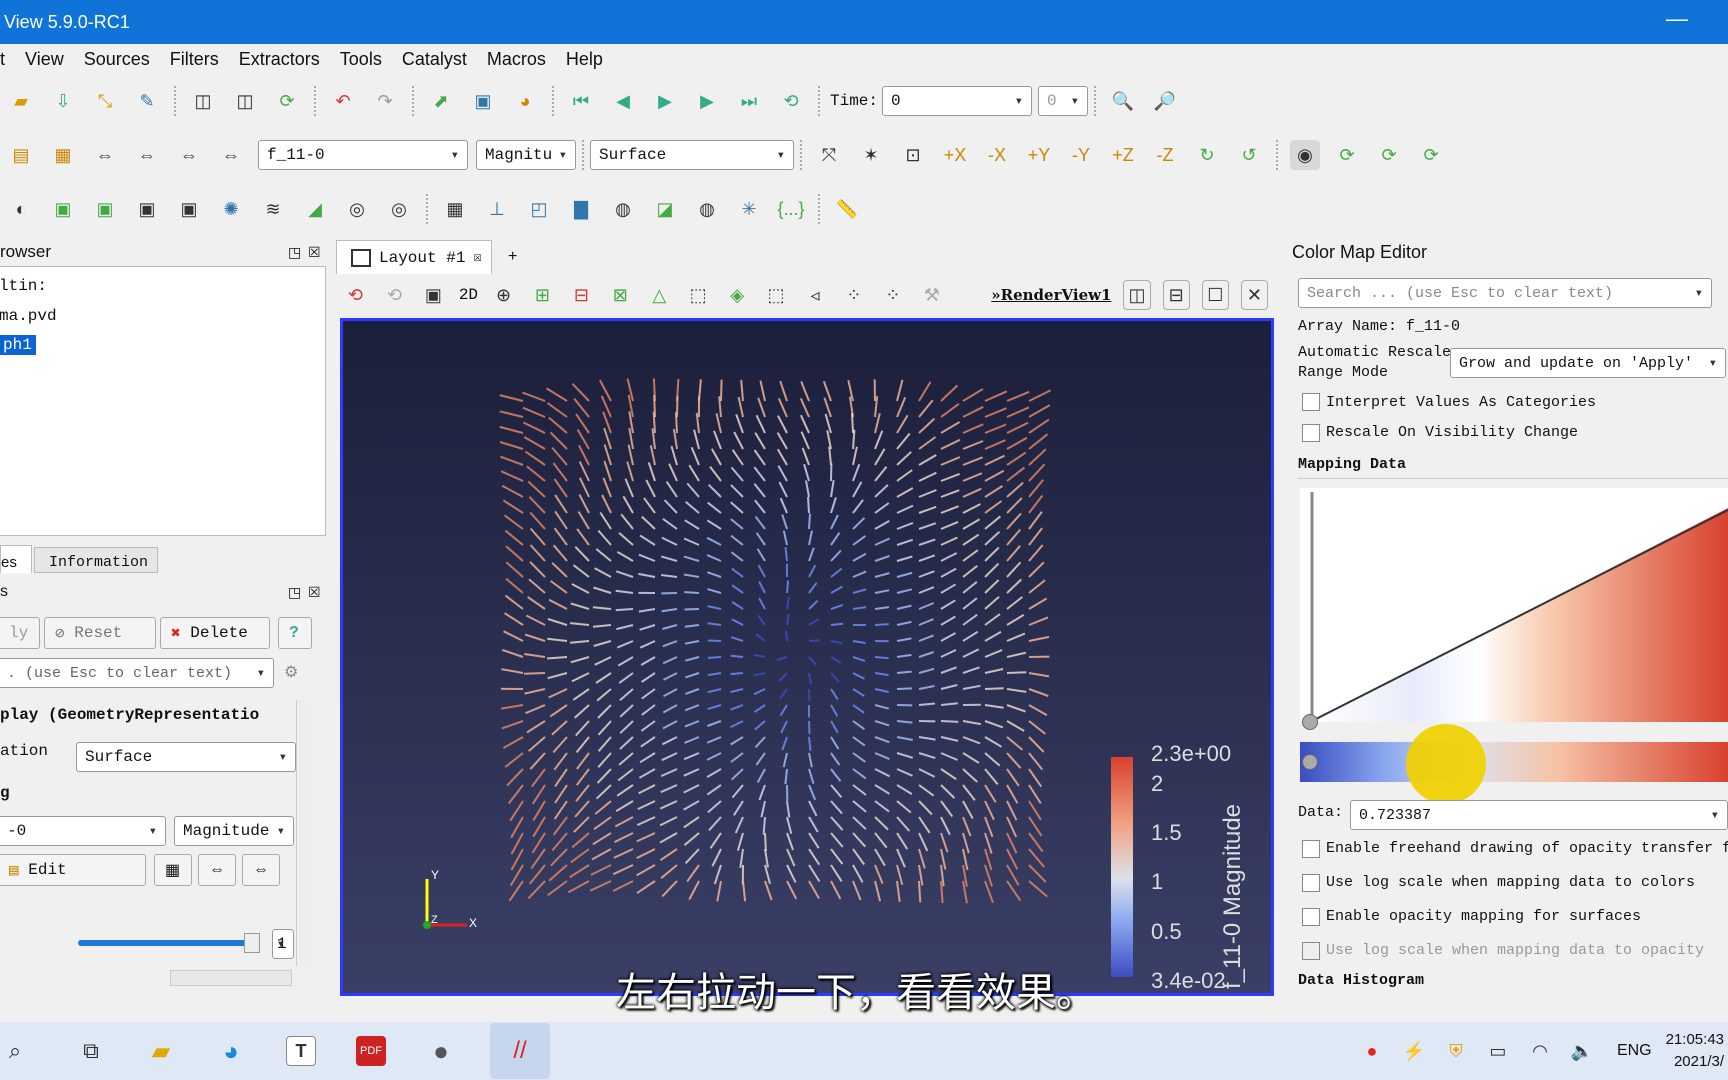  What do you see at coordinates (1347, 155) in the screenshot?
I see `reset-center-icon: ⟳` at bounding box center [1347, 155].